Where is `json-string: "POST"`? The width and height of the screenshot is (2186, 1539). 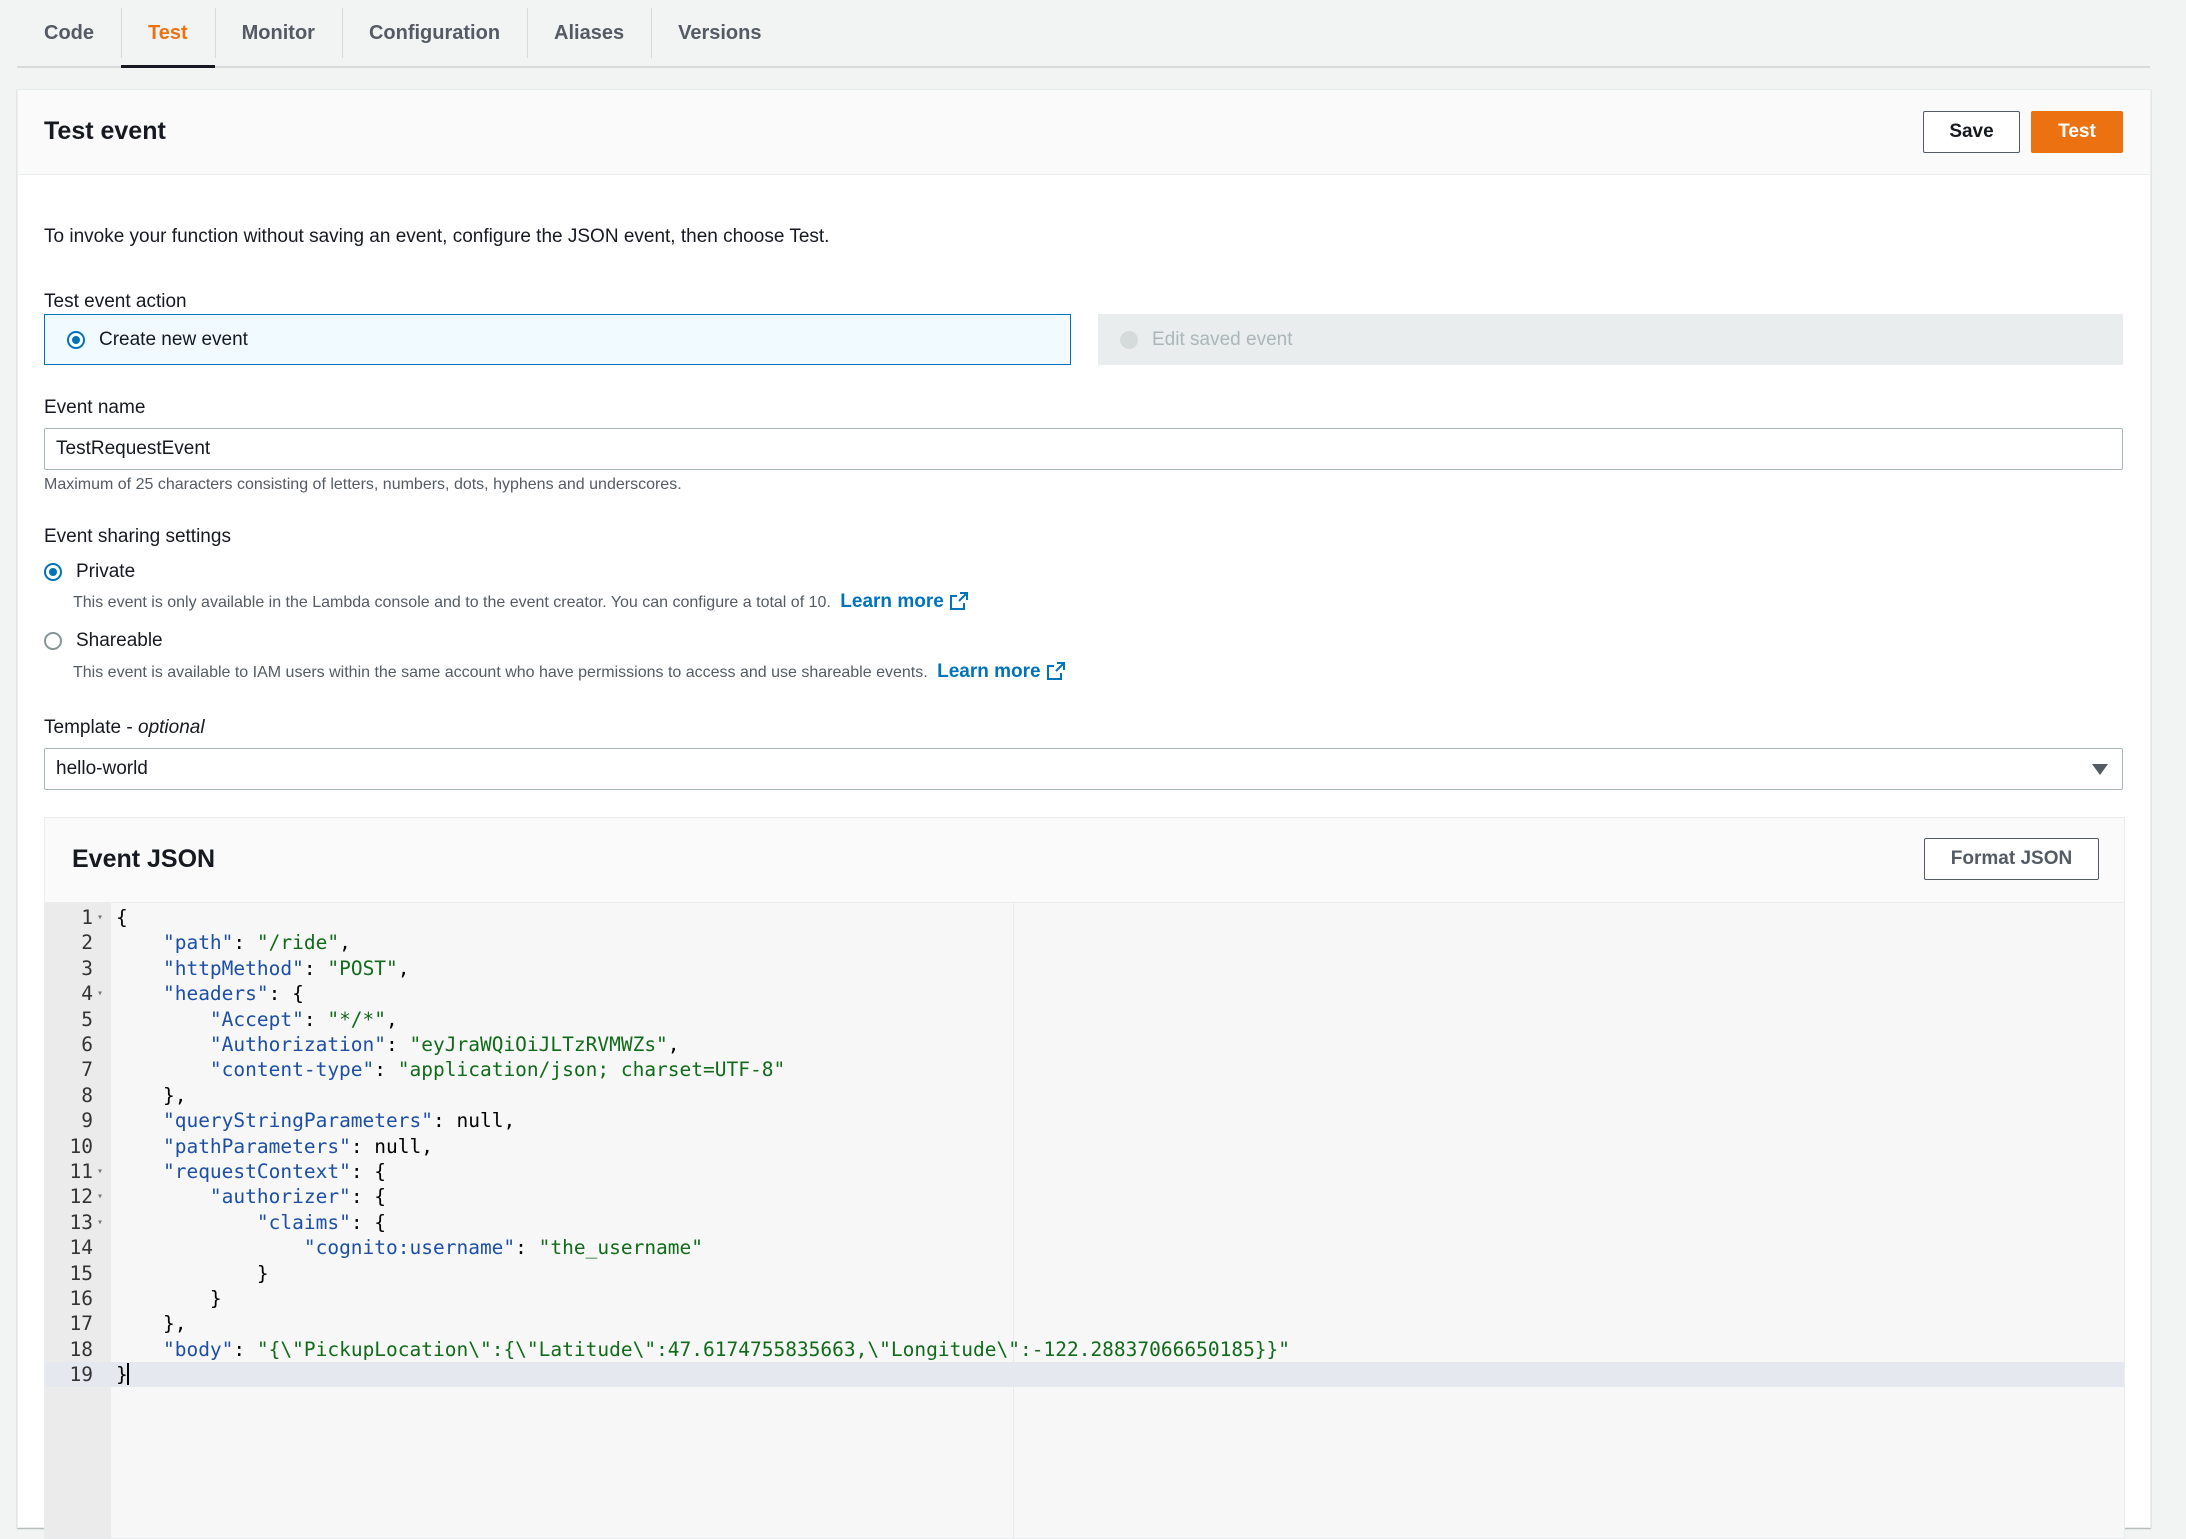 json-string: "POST" is located at coordinates (362, 968).